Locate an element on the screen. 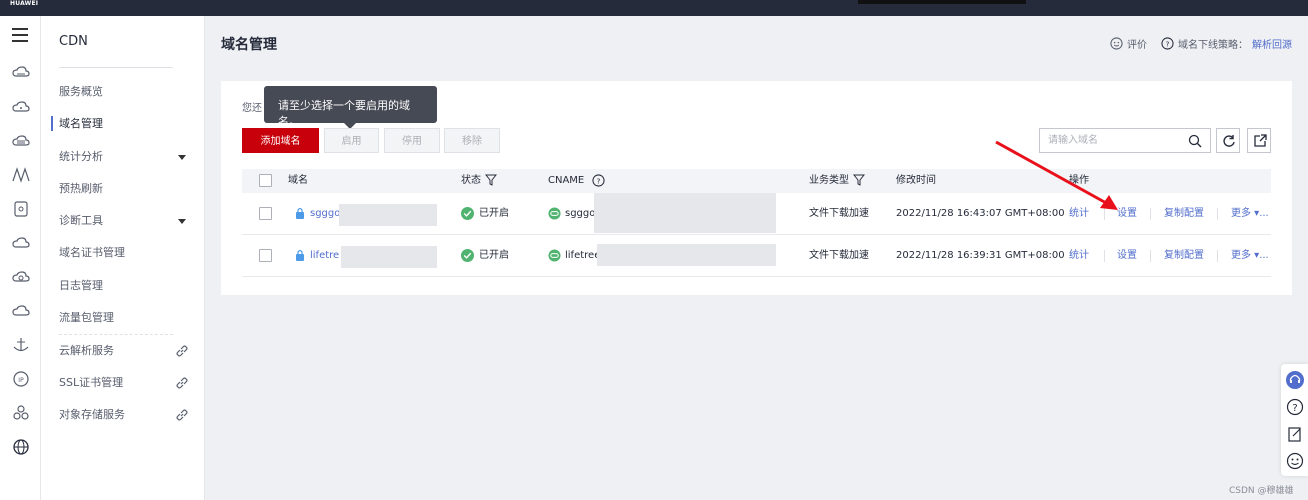 The image size is (1308, 500). check-circle-icon is located at coordinates (467, 255).